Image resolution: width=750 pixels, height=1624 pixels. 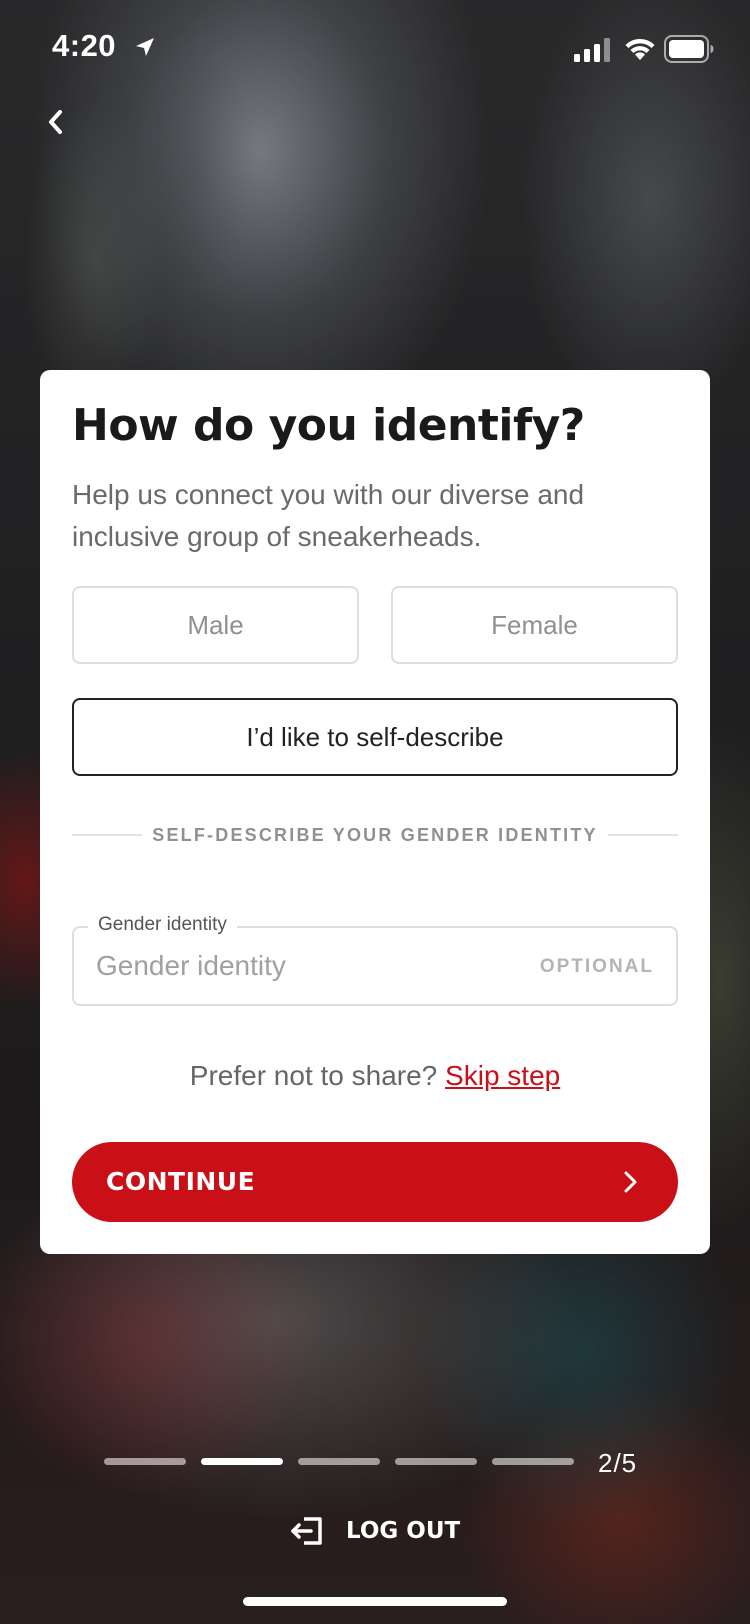 What do you see at coordinates (375, 1182) in the screenshot?
I see `continue-button: CONTINUE` at bounding box center [375, 1182].